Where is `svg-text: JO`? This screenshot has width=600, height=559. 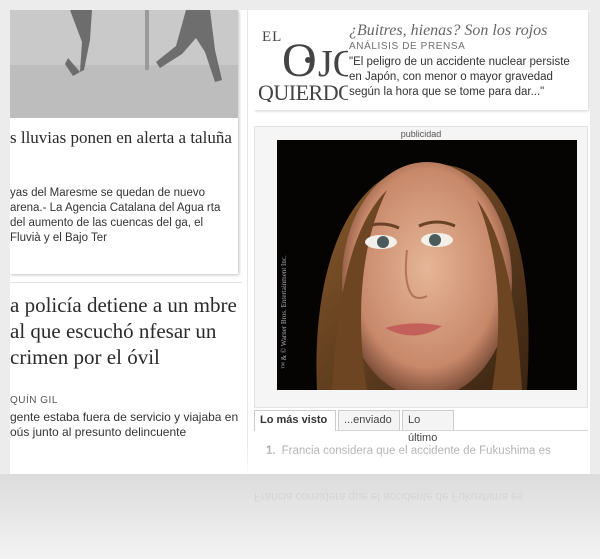
svg-text: JO is located at coordinates (333, 64).